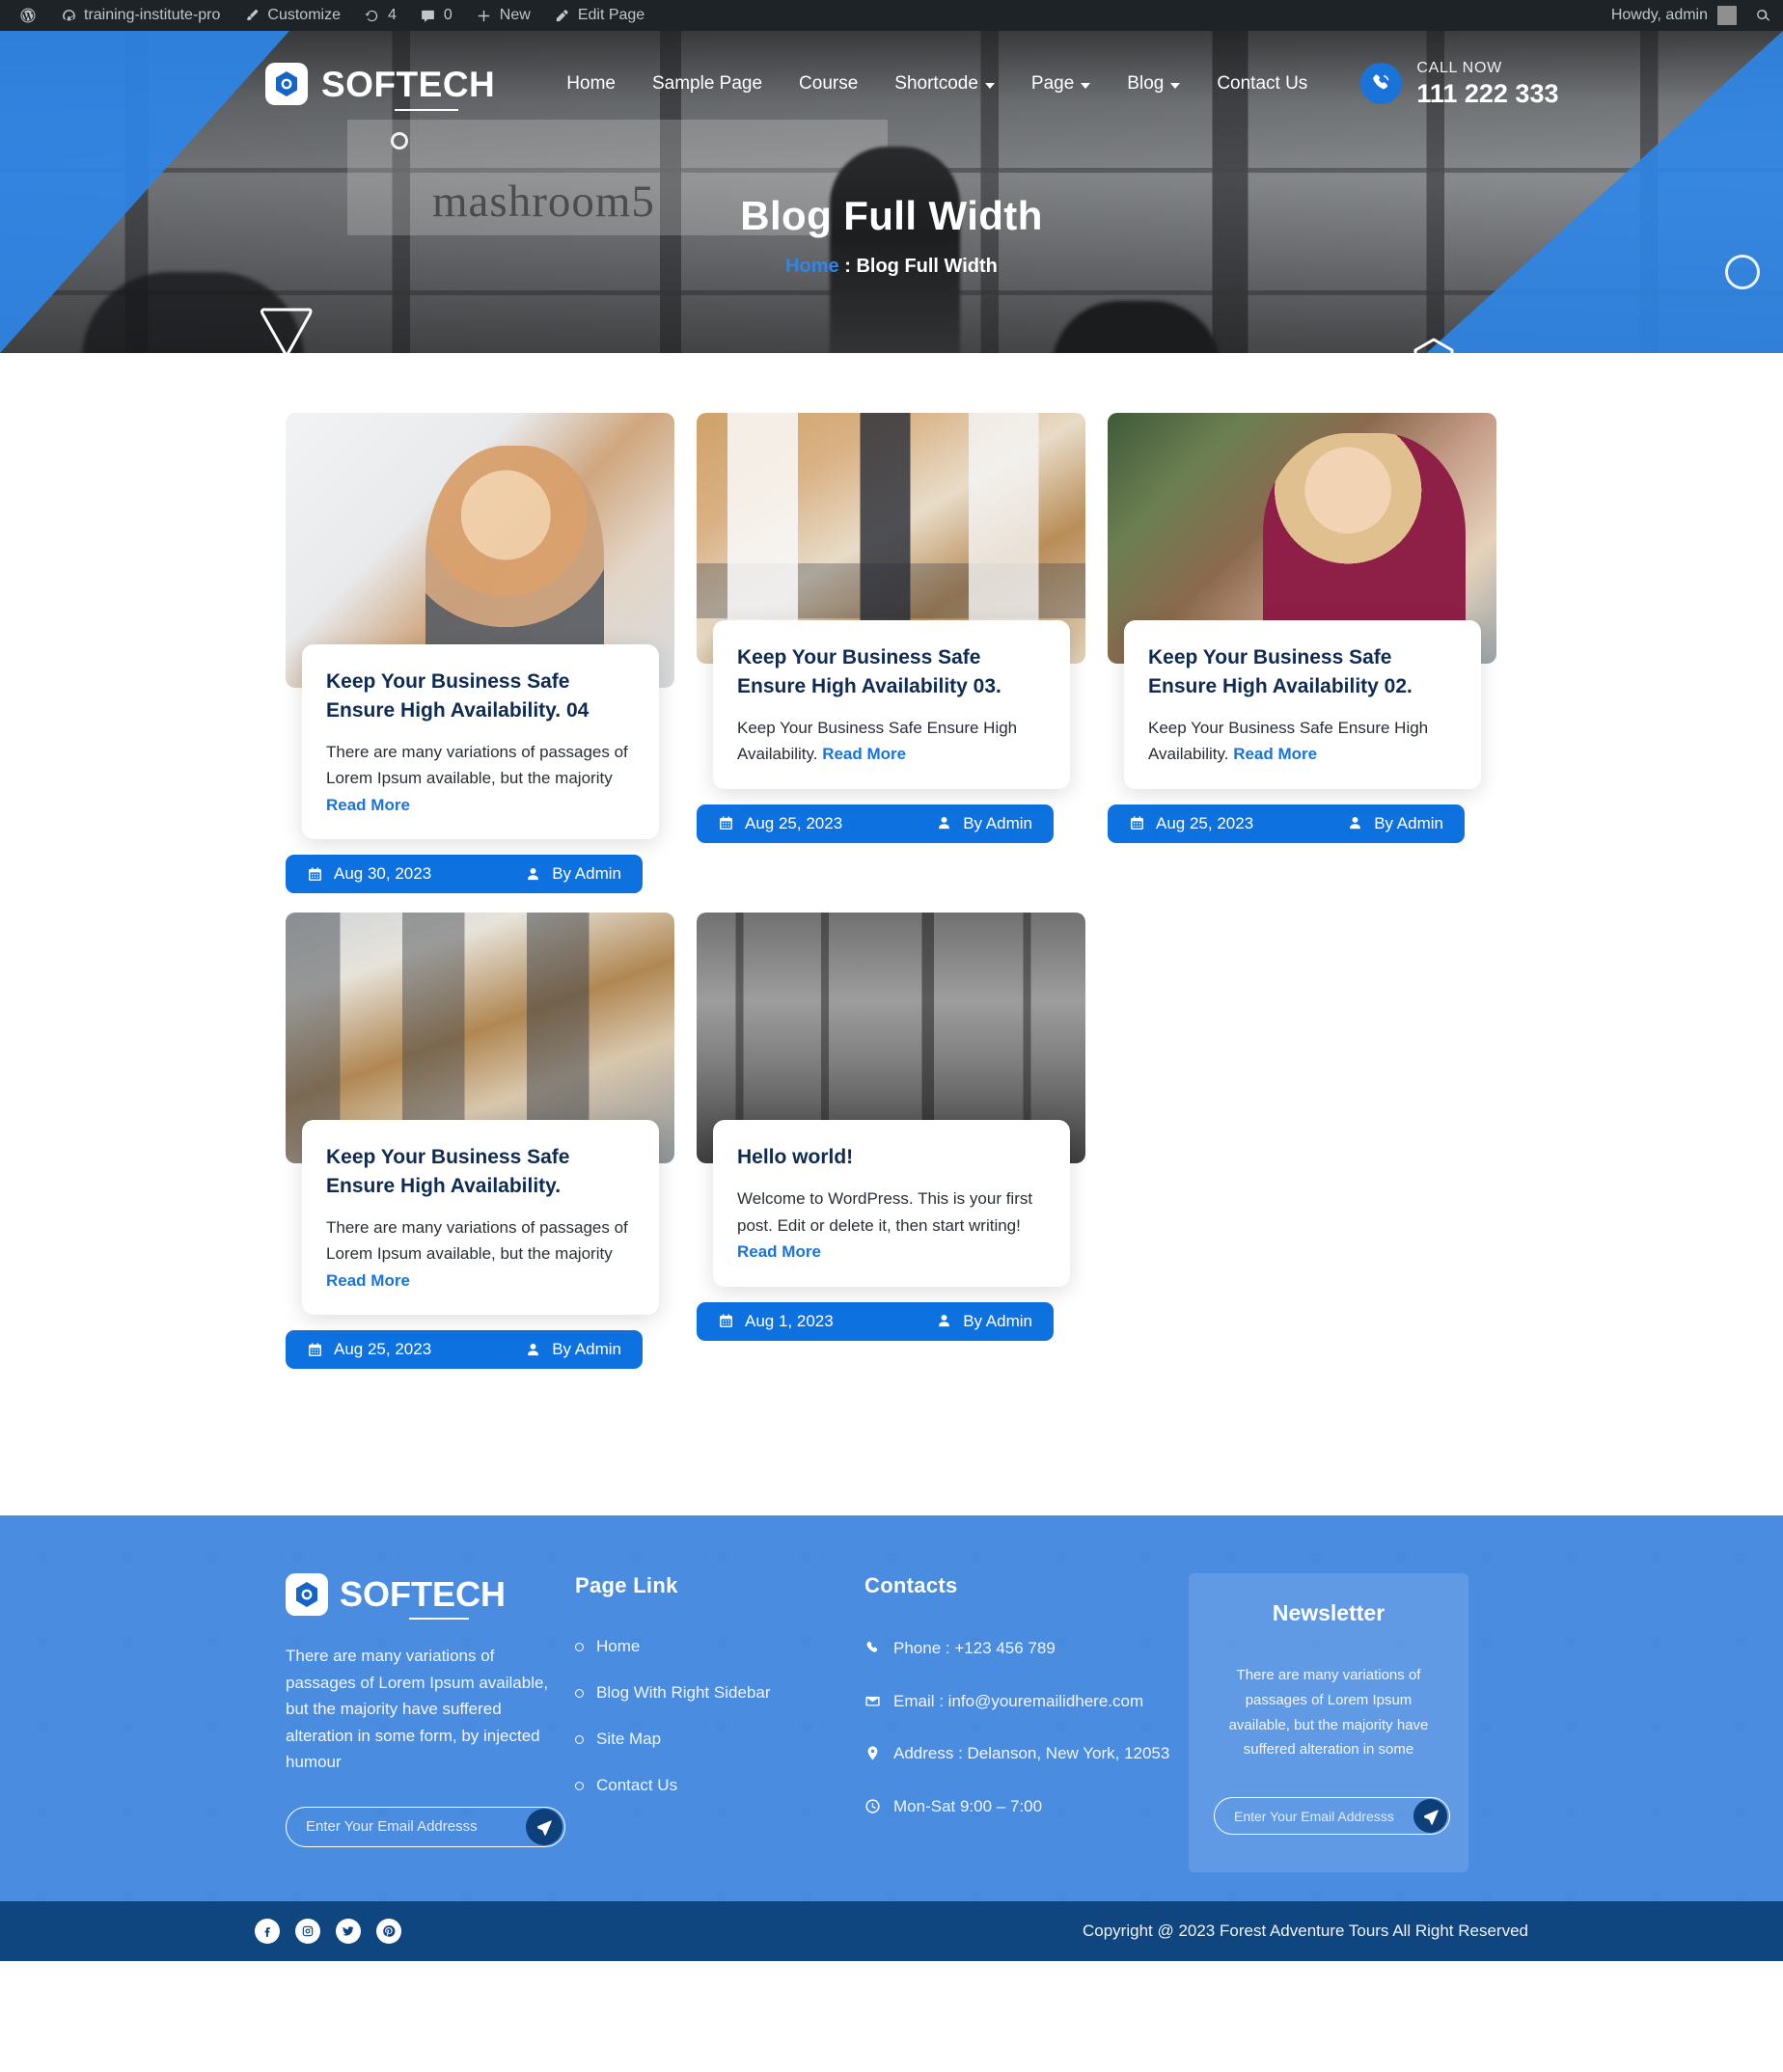 The height and width of the screenshot is (2072, 1783). Describe the element at coordinates (533, 873) in the screenshot. I see `user-icon` at that location.